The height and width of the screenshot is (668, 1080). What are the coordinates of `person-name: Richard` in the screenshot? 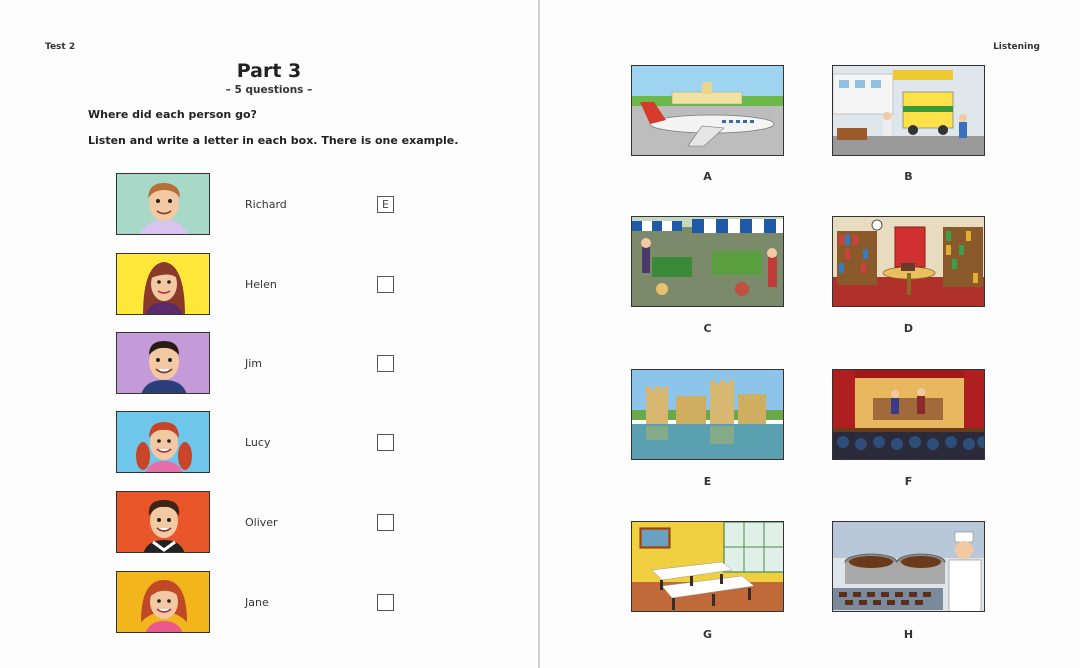 It's located at (266, 204).